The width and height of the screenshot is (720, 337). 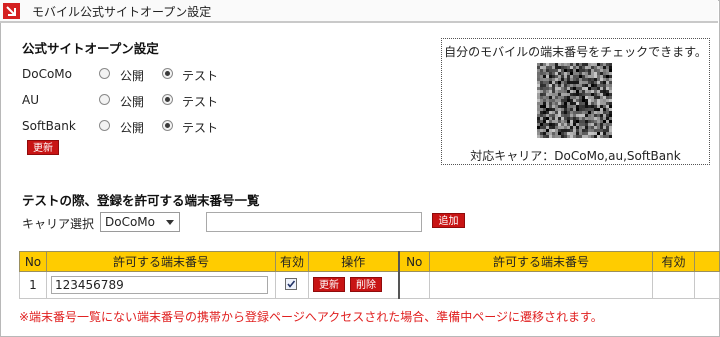 I want to click on row-delete-button: 削除, so click(x=366, y=284).